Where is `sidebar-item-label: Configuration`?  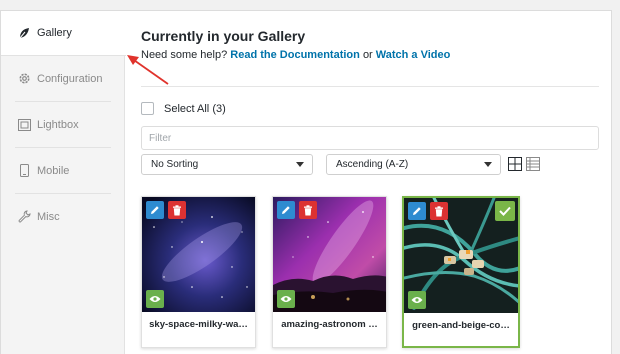
sidebar-item-label: Configuration is located at coordinates (70, 78).